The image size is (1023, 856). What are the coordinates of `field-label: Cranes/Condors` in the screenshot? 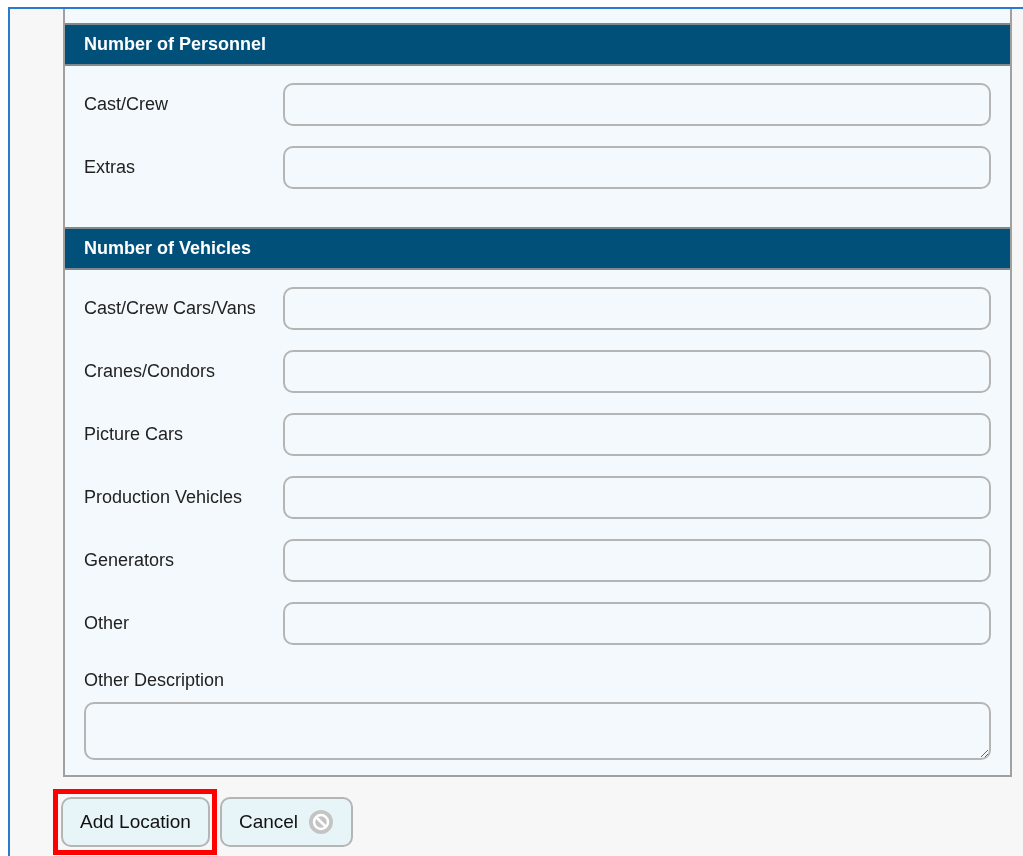 It's located at (150, 371).